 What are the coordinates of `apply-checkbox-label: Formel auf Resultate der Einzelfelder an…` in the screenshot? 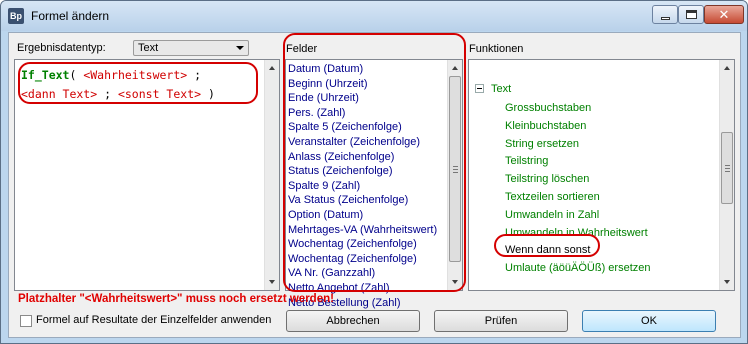 It's located at (153, 320).